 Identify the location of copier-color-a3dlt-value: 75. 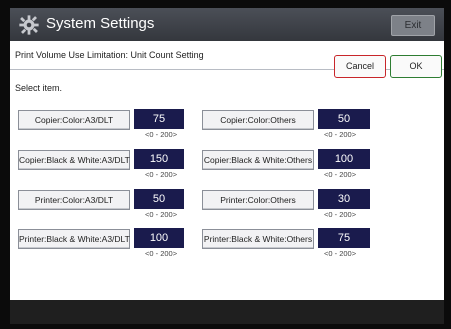
(159, 119).